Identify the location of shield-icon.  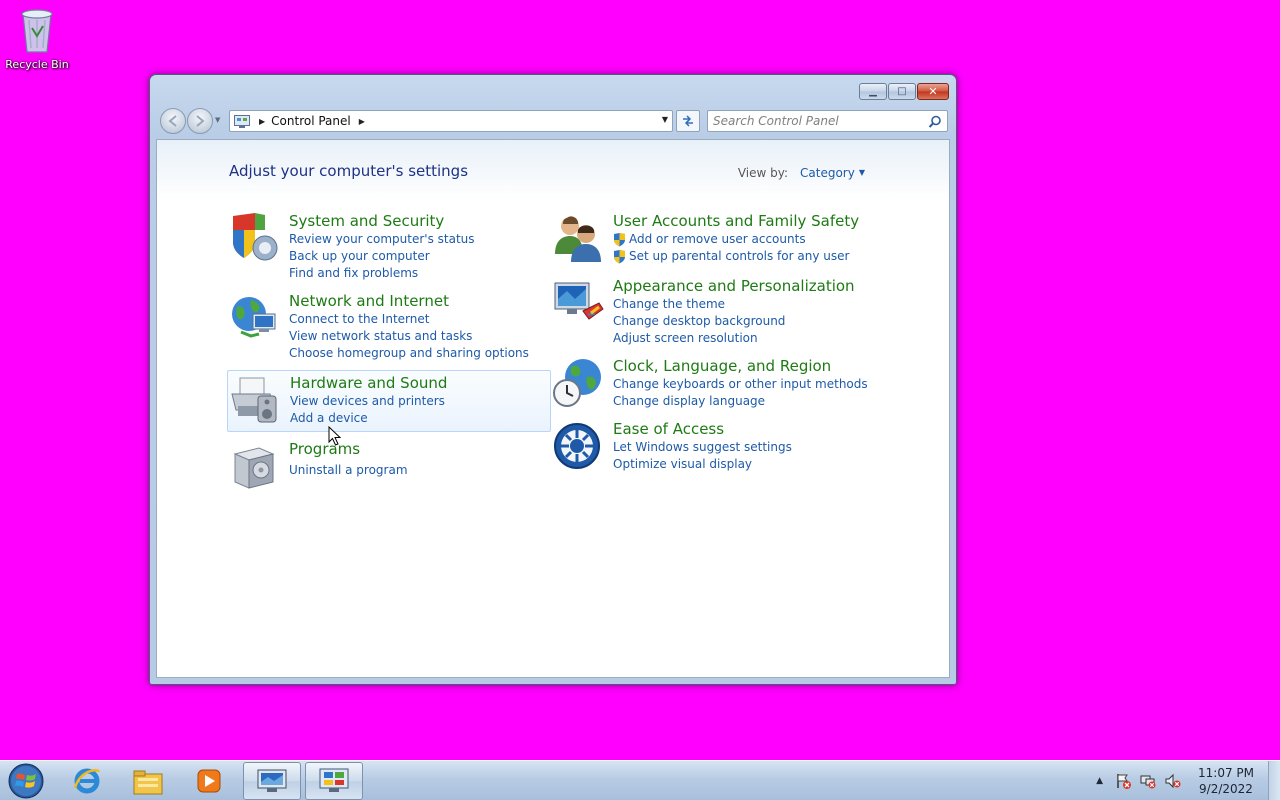
(255, 238).